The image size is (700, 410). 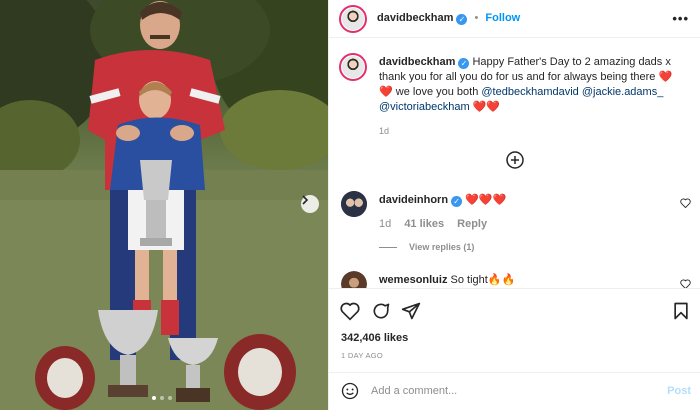 I want to click on caption-text-2: we love you both, so click(x=437, y=92).